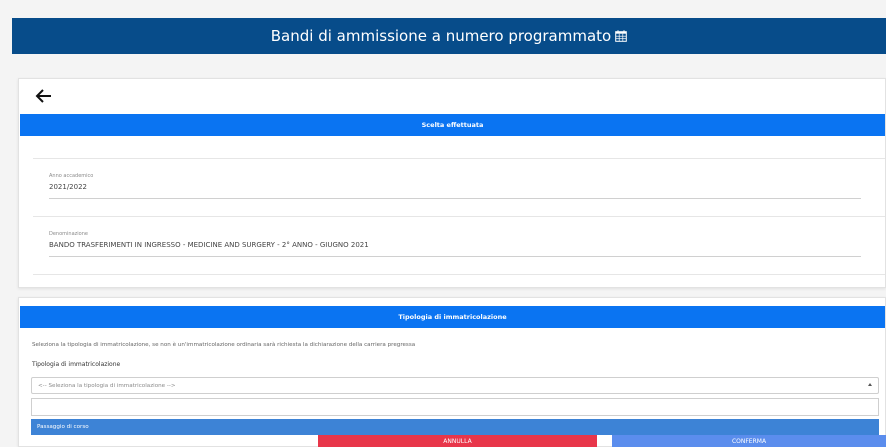 The width and height of the screenshot is (886, 447). I want to click on caret-up-icon, so click(870, 384).